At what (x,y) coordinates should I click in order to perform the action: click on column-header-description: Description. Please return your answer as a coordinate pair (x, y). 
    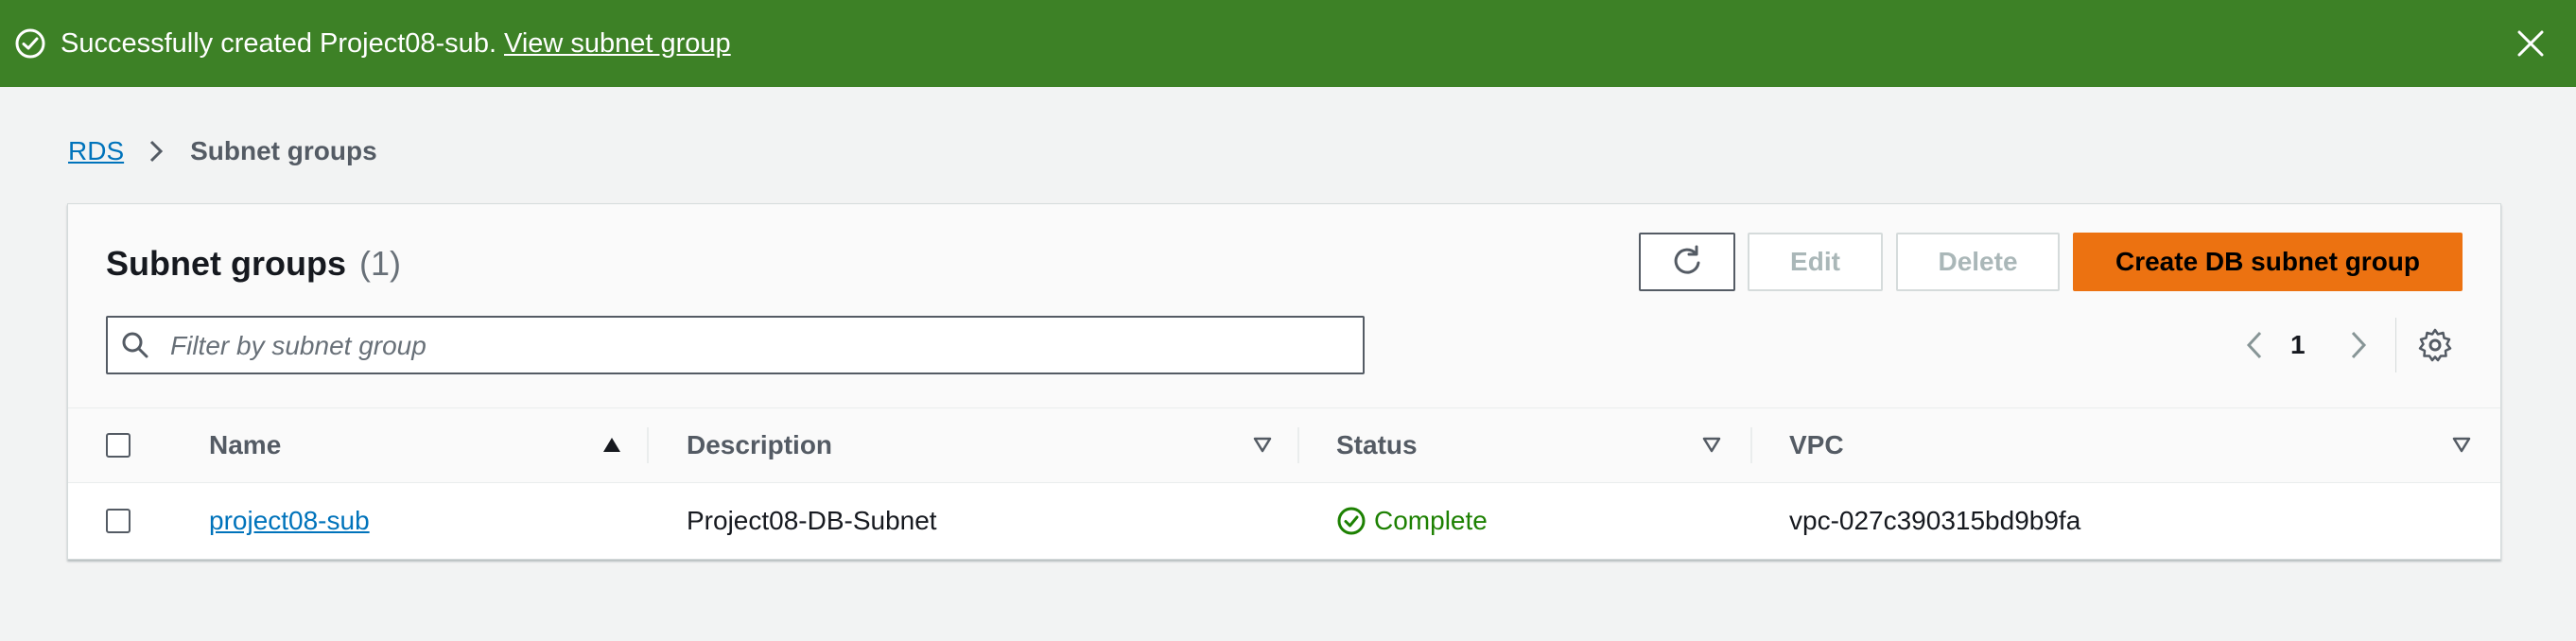
    Looking at the image, I should click on (759, 445).